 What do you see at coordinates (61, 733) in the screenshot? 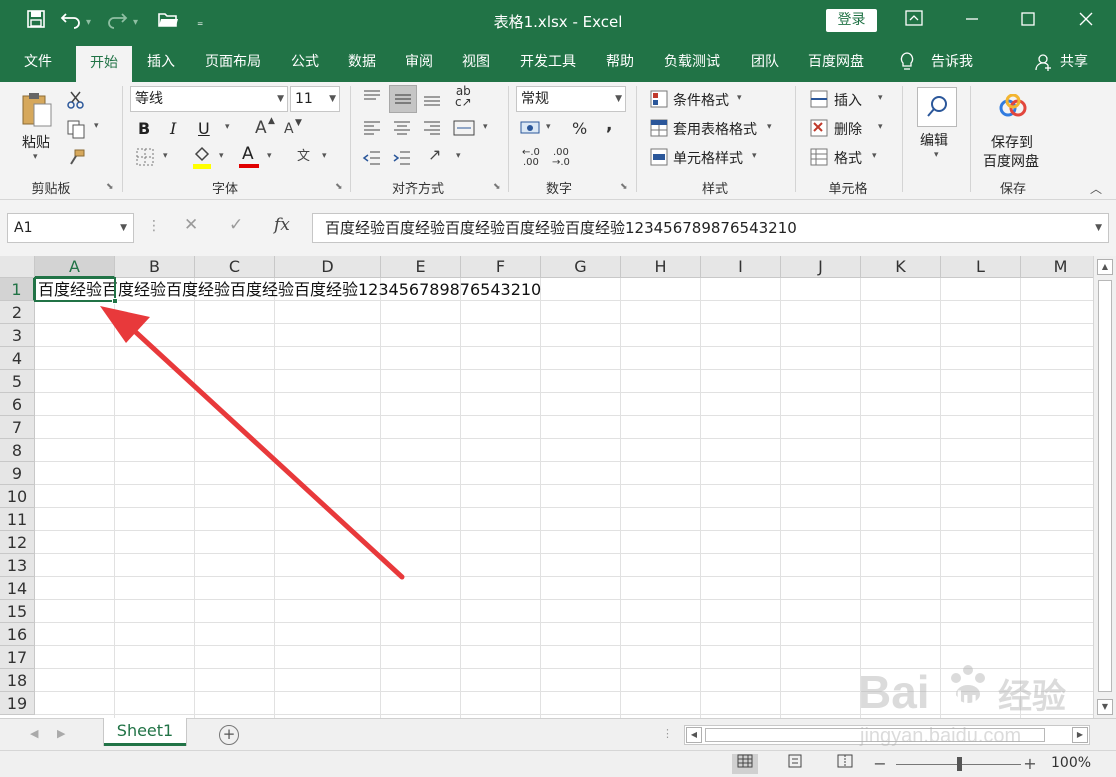
I see `next-sheet-icon: ▶` at bounding box center [61, 733].